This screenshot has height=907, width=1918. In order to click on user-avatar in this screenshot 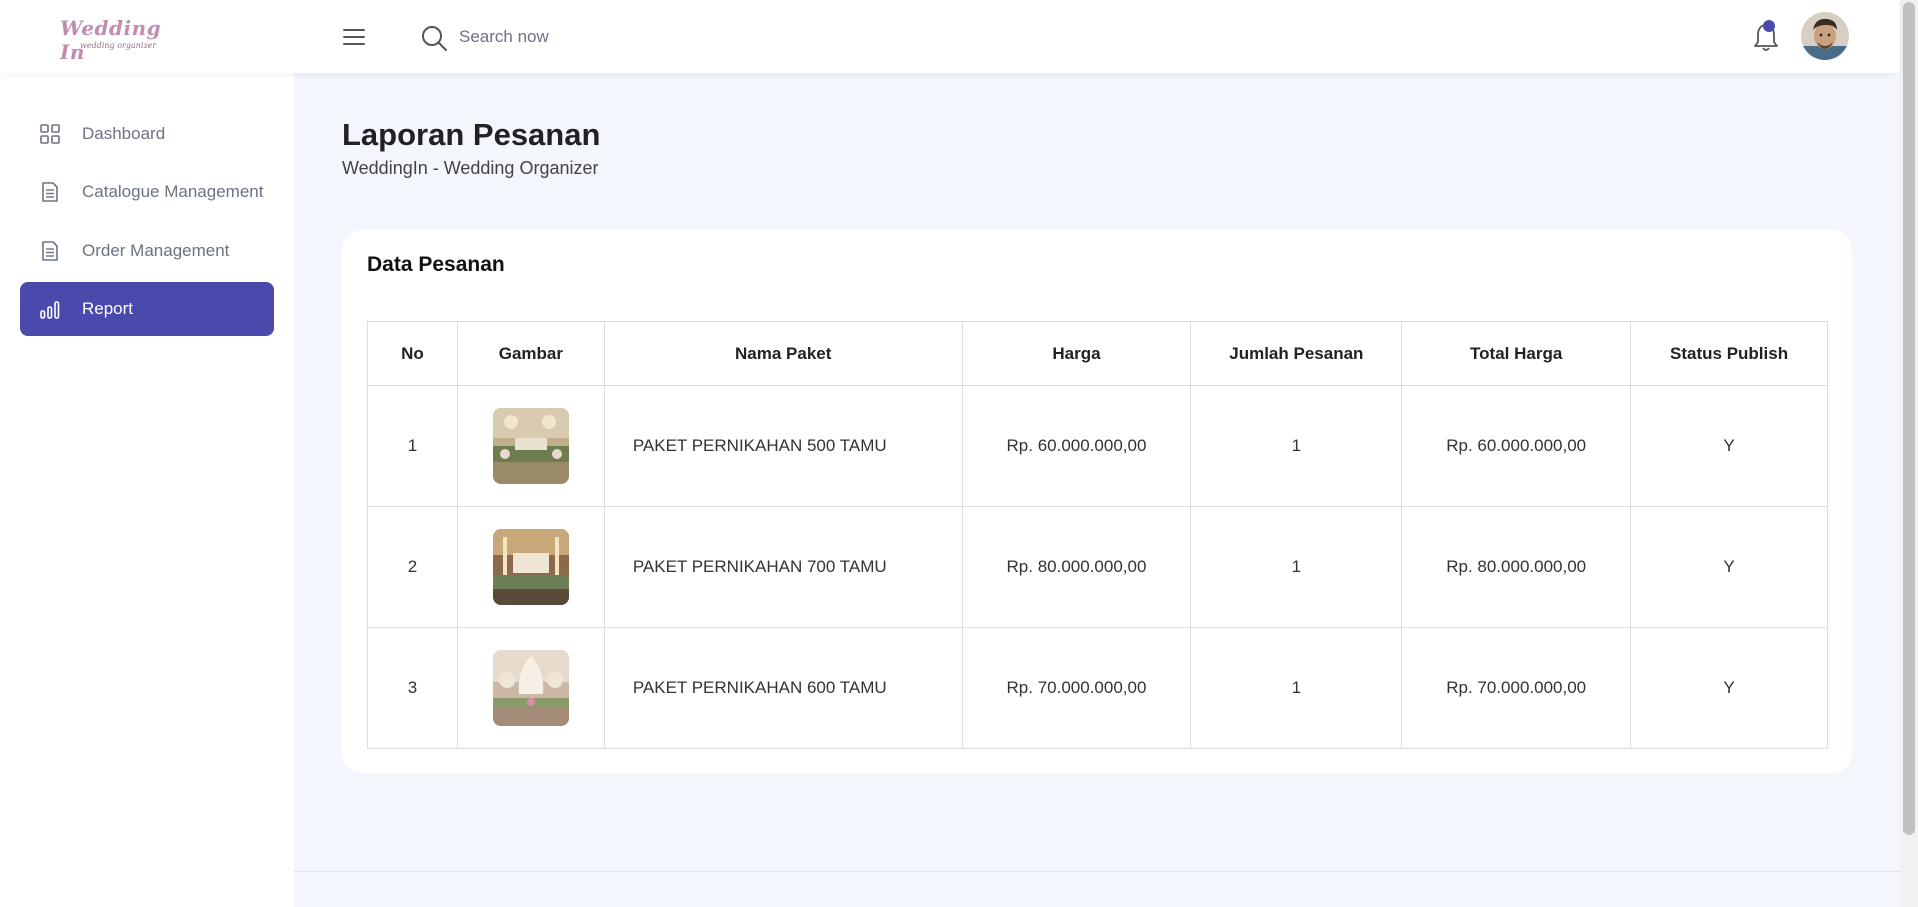, I will do `click(1825, 36)`.